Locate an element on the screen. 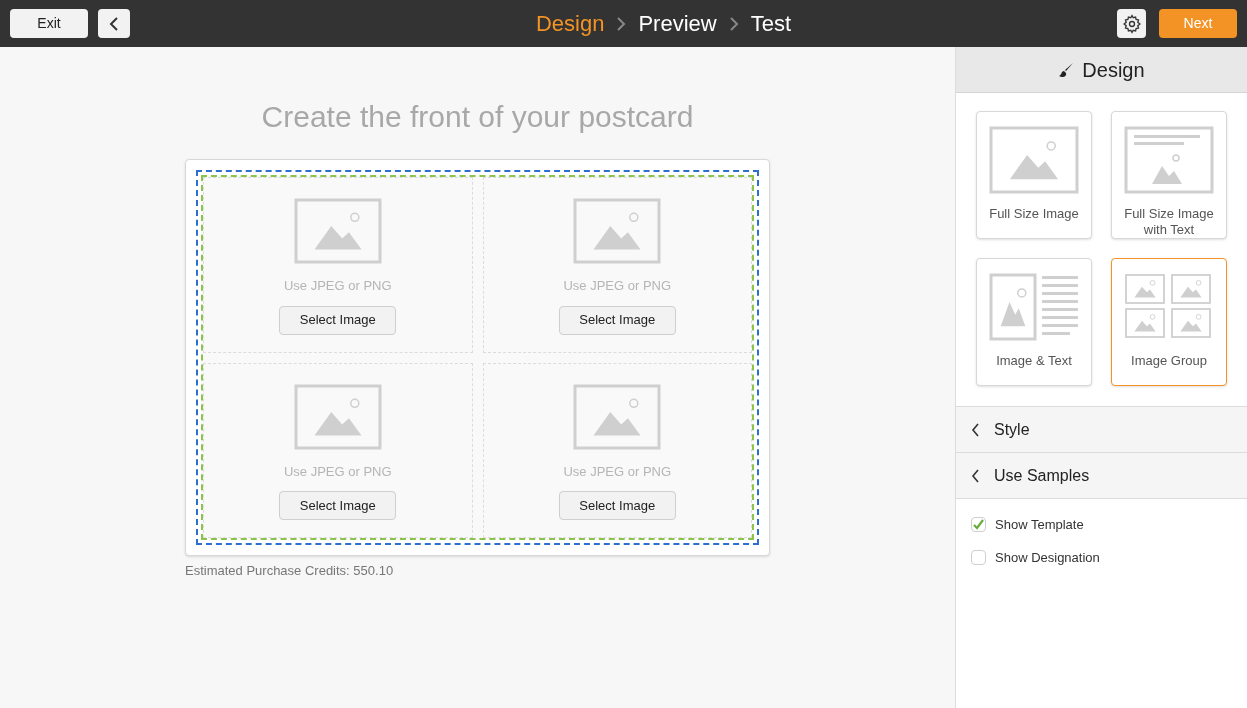  checkbox-label: Show Template is located at coordinates (1039, 525).